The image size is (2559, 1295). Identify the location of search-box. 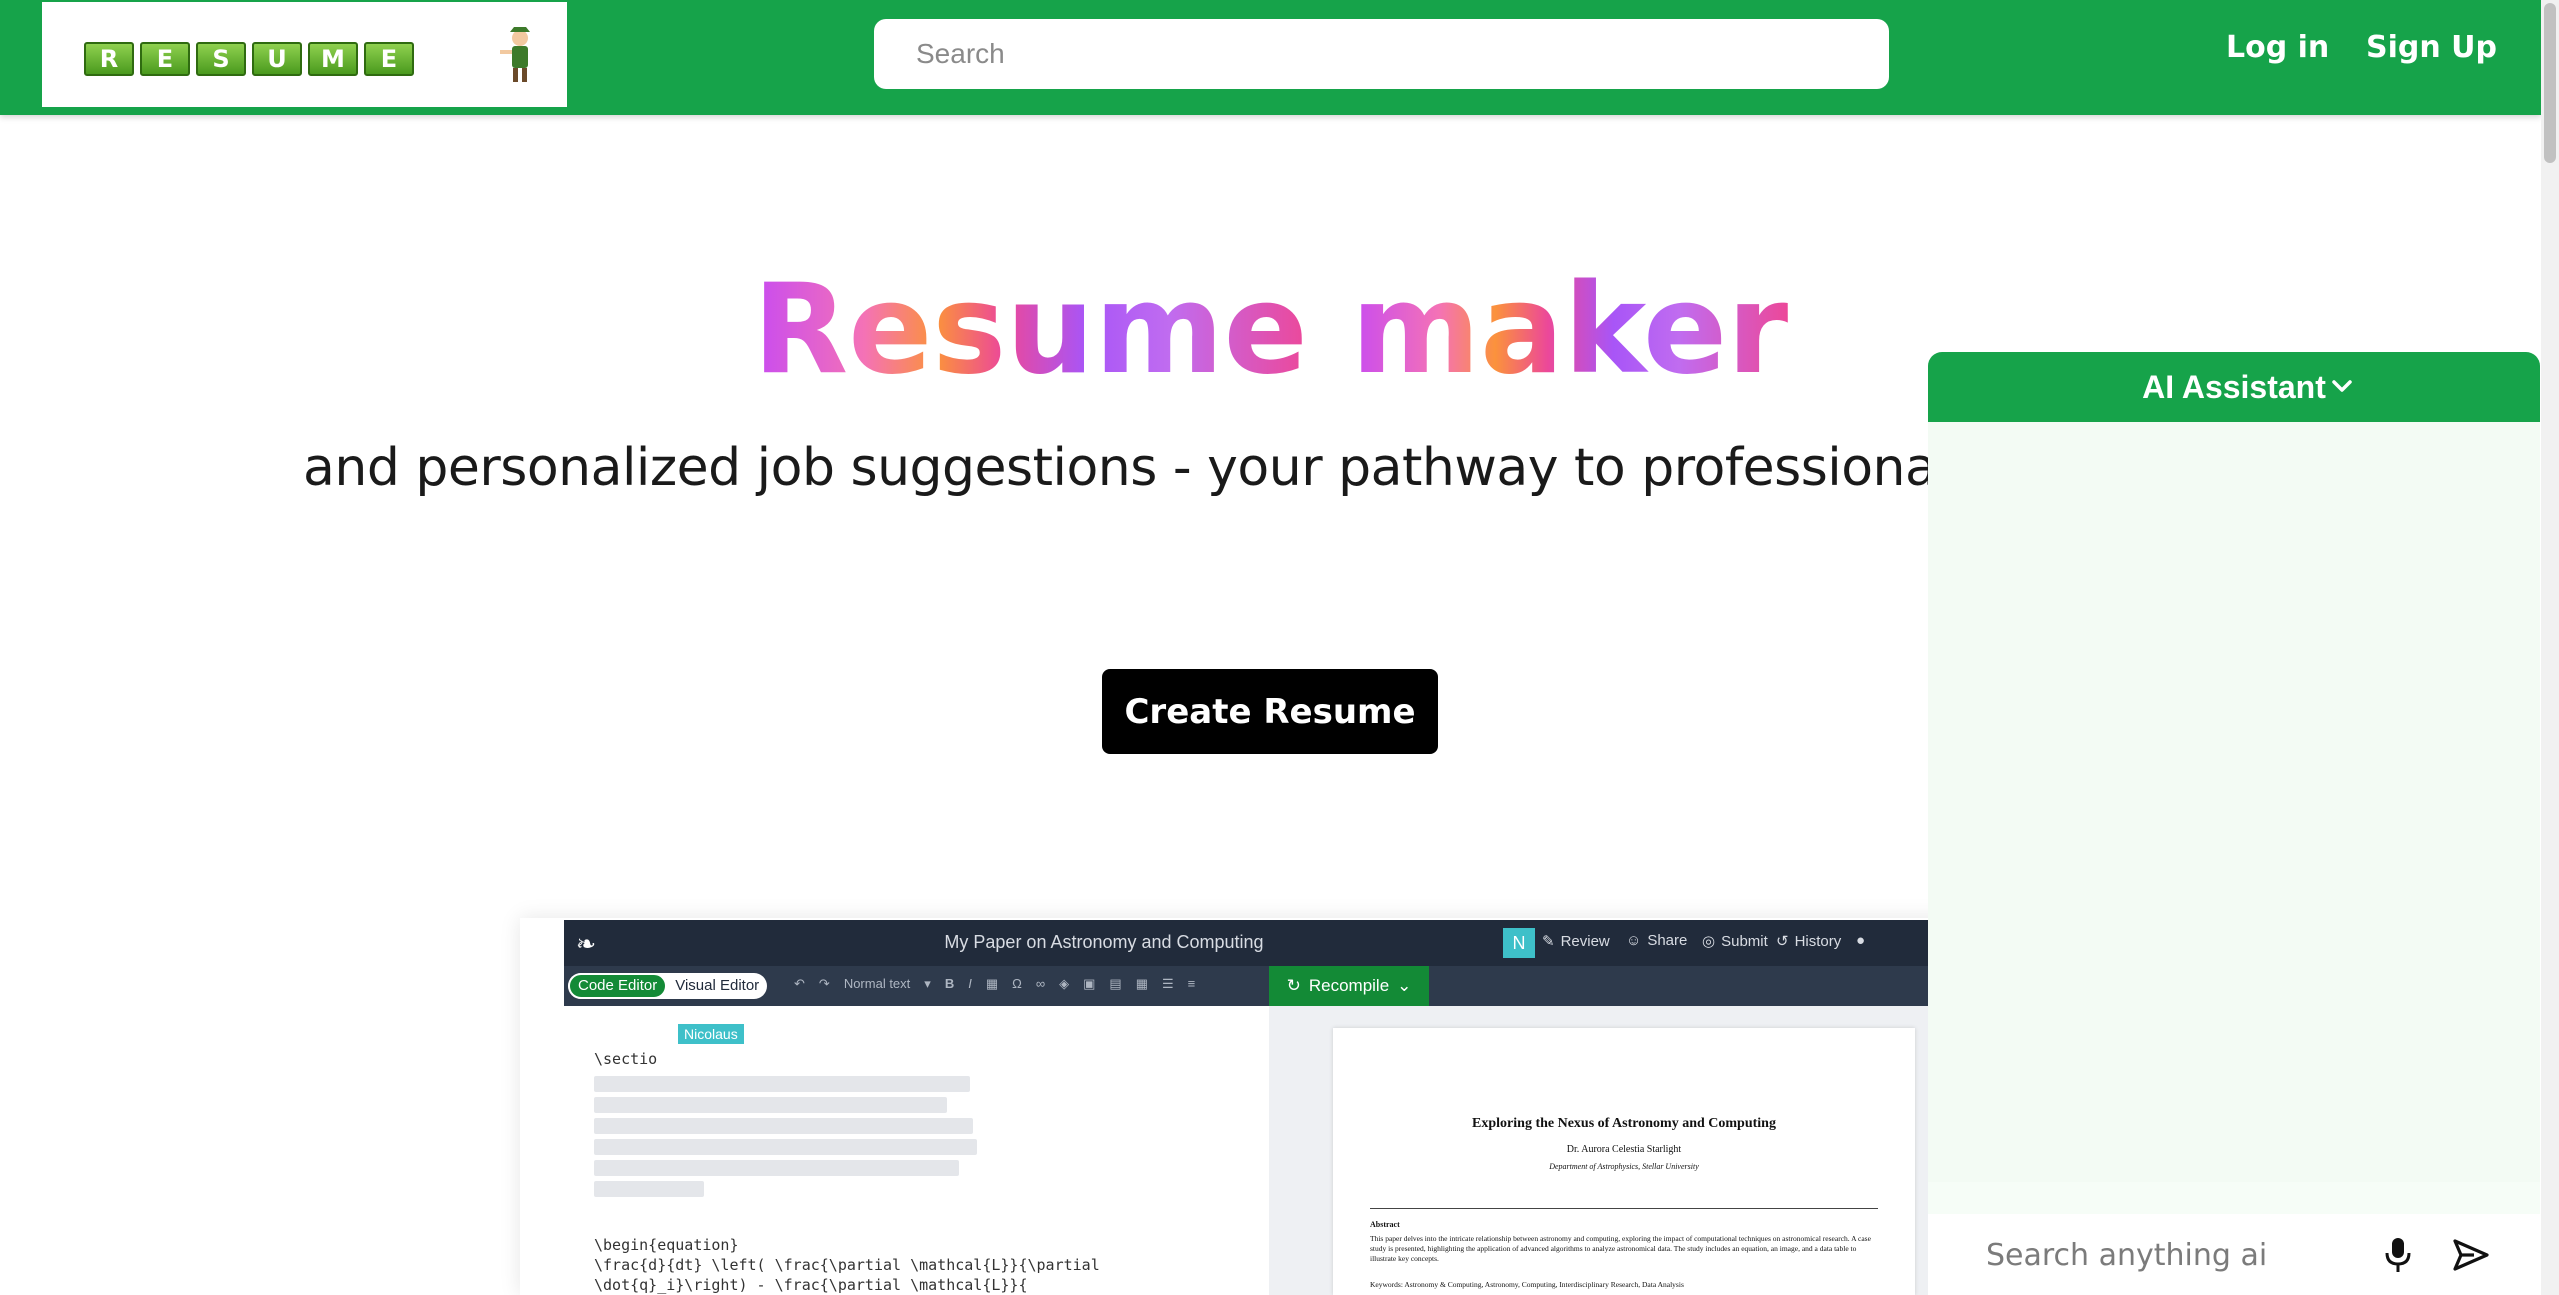
(1381, 54).